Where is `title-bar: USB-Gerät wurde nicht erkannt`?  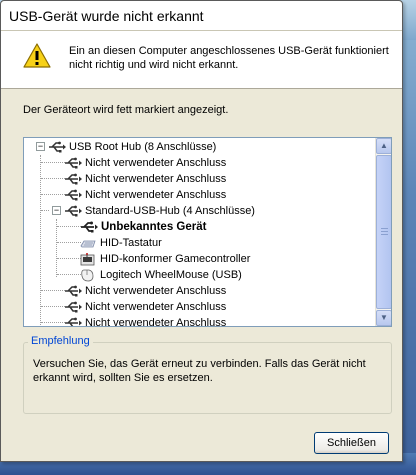
title-bar: USB-Gerät wurde nicht erkannt is located at coordinates (201, 16).